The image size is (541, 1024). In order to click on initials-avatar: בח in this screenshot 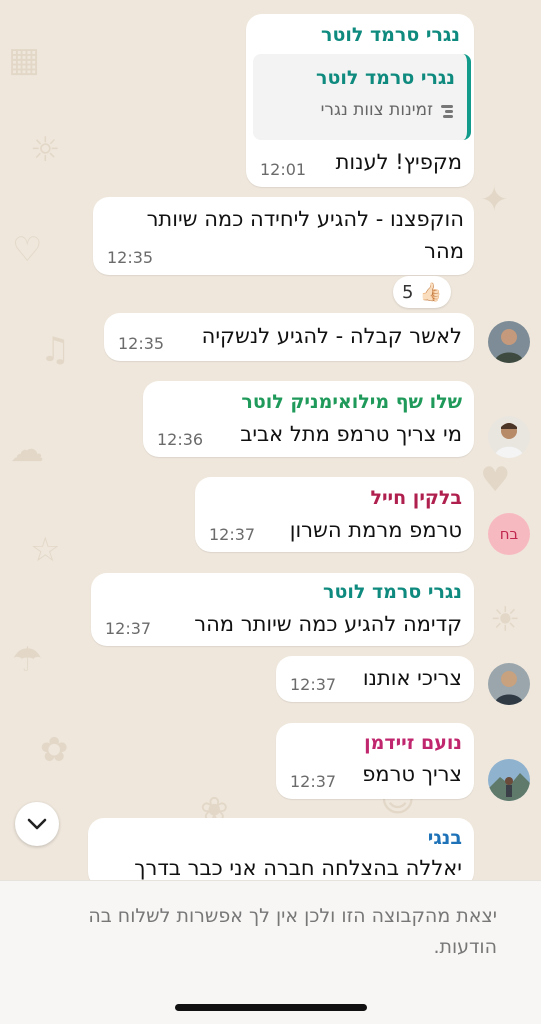, I will do `click(509, 534)`.